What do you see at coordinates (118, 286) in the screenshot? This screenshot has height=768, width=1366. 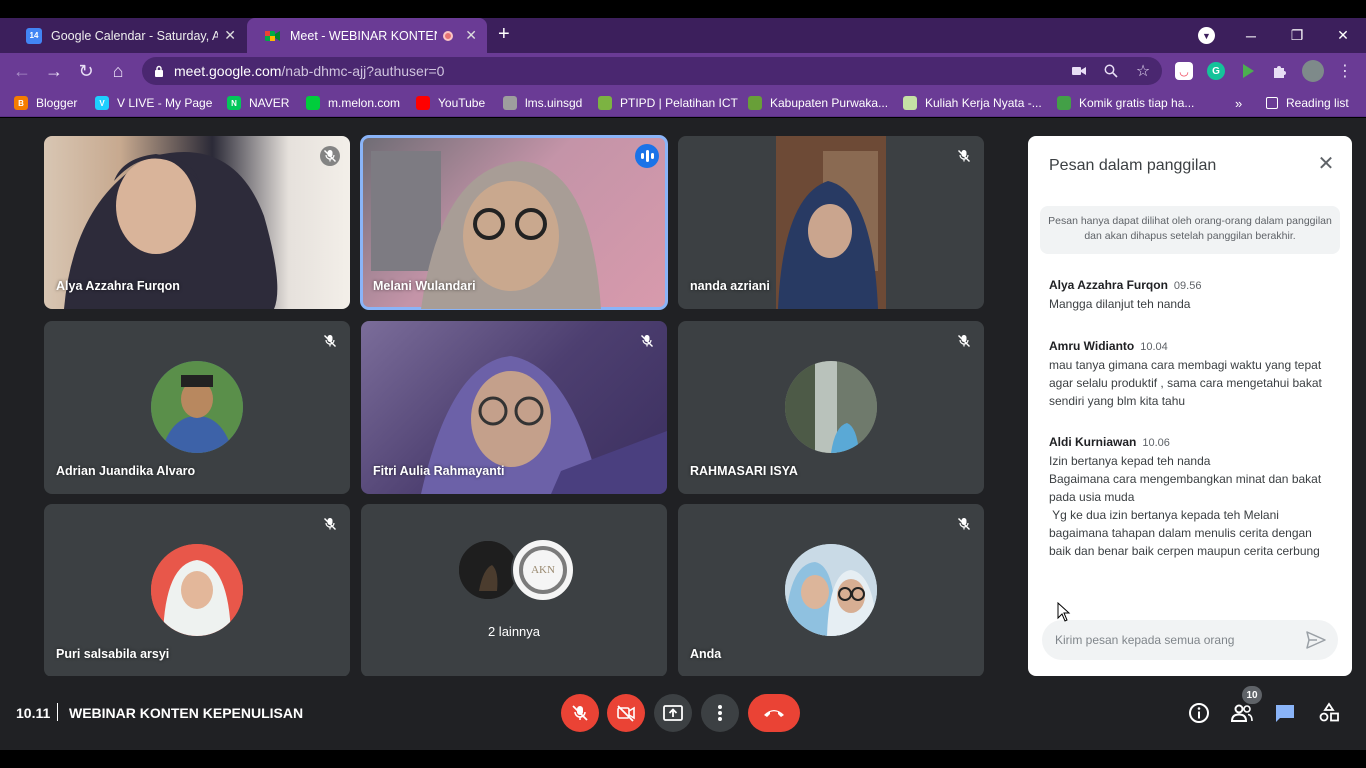 I see `participant-name: Alya Azzahra Furqon` at bounding box center [118, 286].